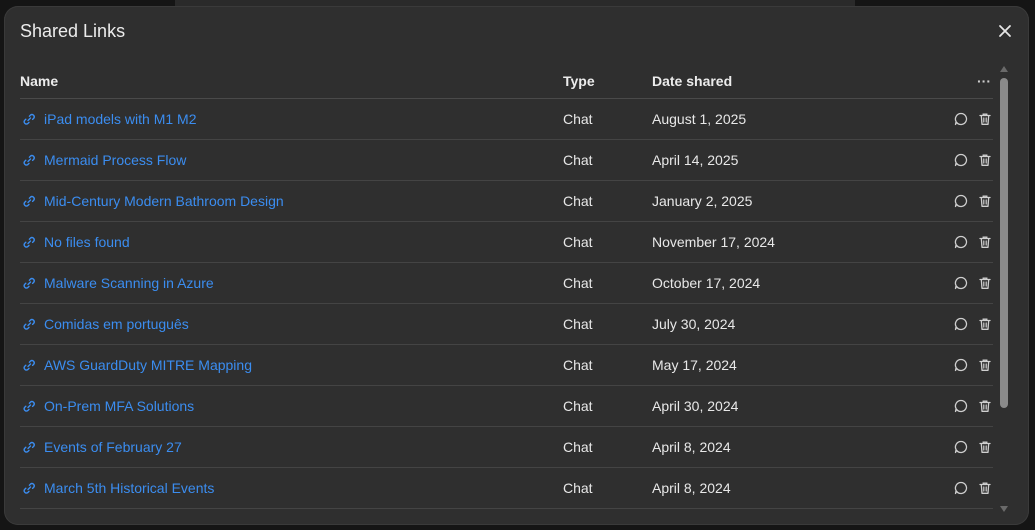 The width and height of the screenshot is (1035, 530). Describe the element at coordinates (694, 324) in the screenshot. I see `shared-link-date: July 30, 2024` at that location.